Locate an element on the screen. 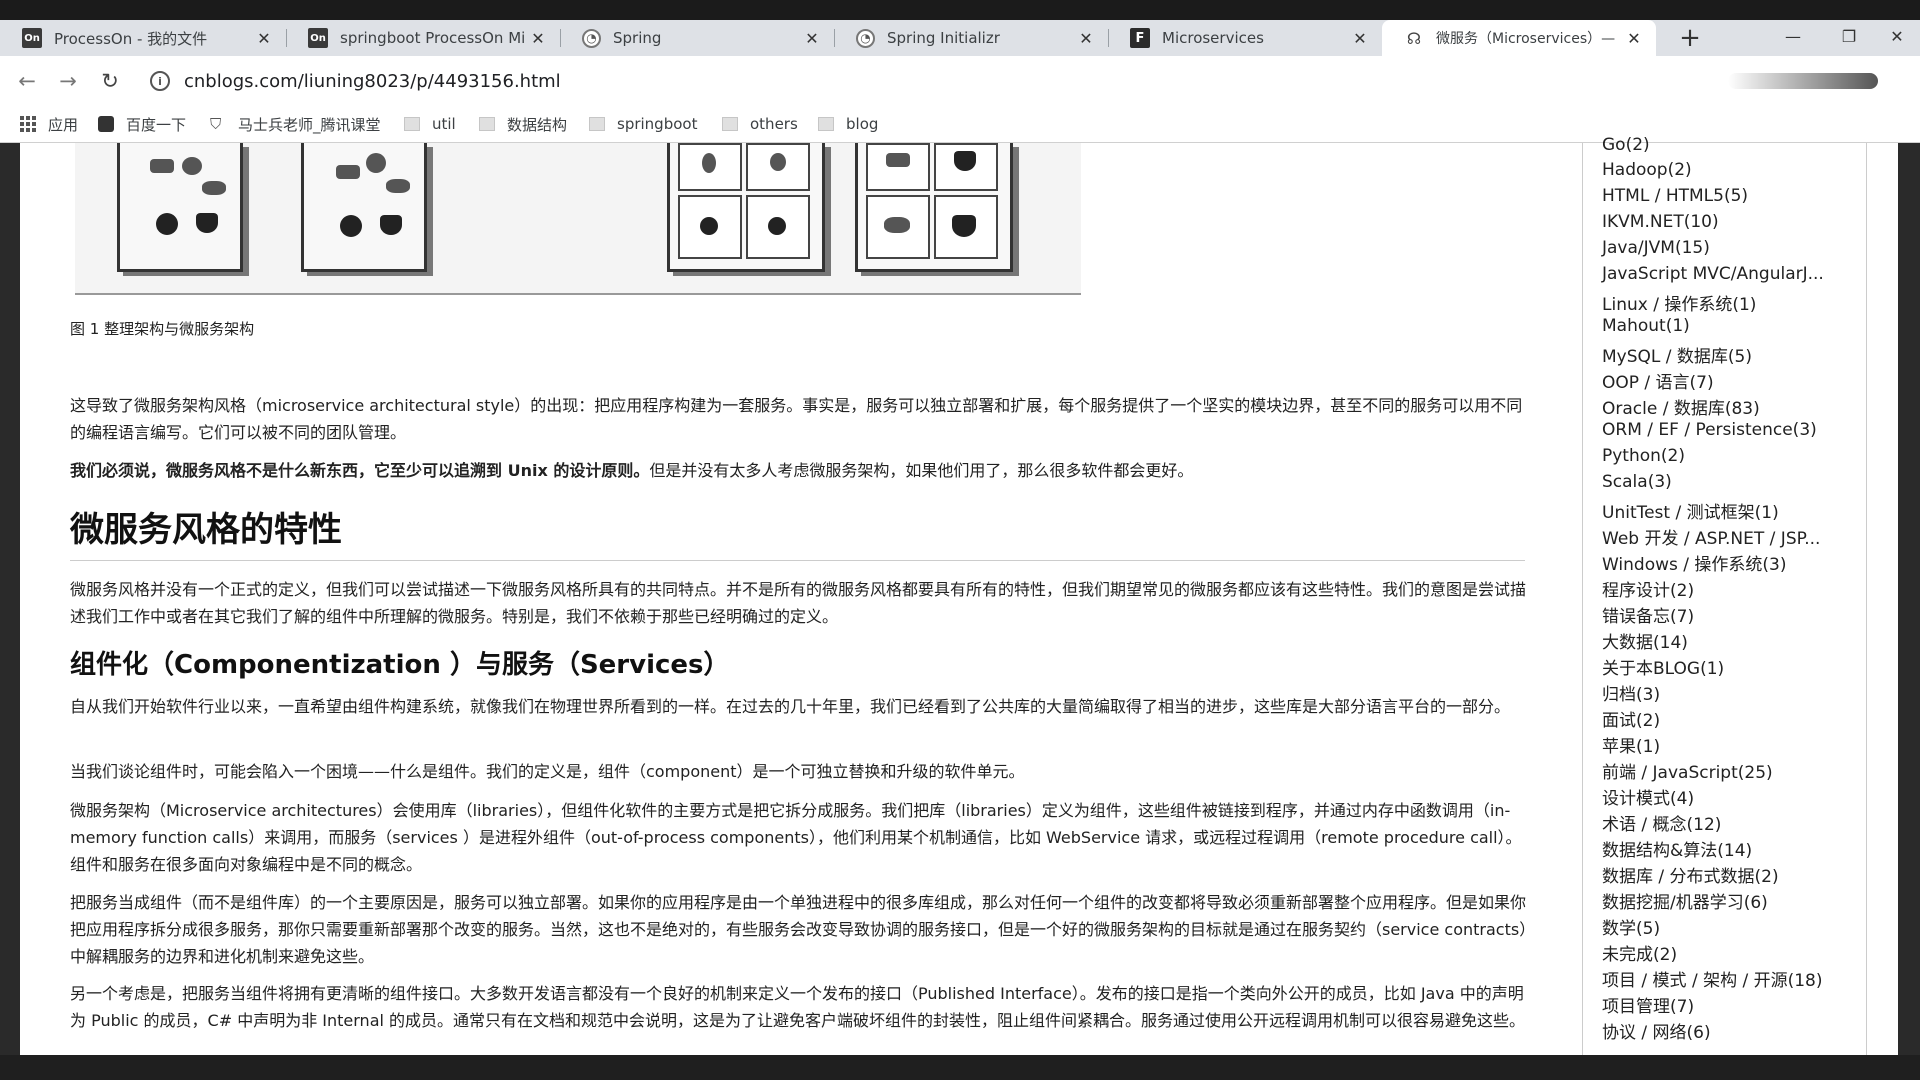 The width and height of the screenshot is (1920, 1080). tab-title: Spring is located at coordinates (637, 38).